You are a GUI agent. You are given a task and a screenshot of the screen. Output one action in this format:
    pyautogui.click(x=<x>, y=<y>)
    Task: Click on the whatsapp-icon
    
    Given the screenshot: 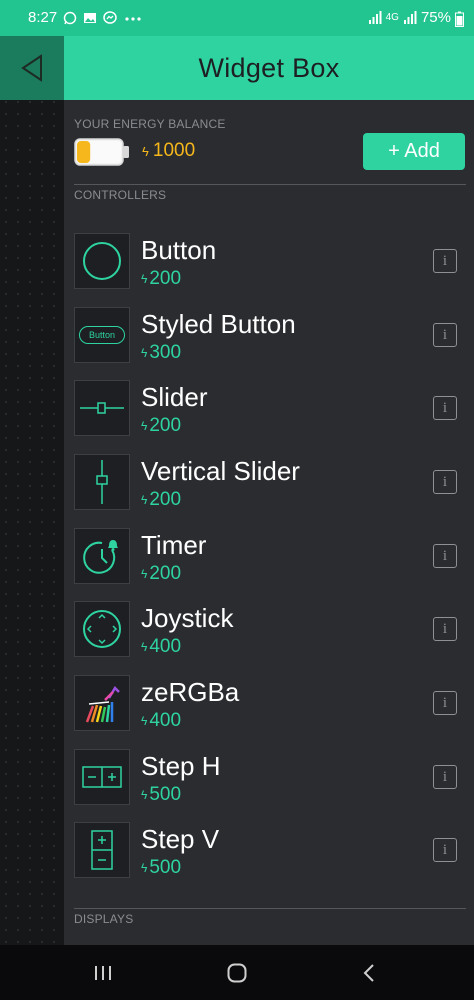 What is the action you would take?
    pyautogui.click(x=70, y=18)
    